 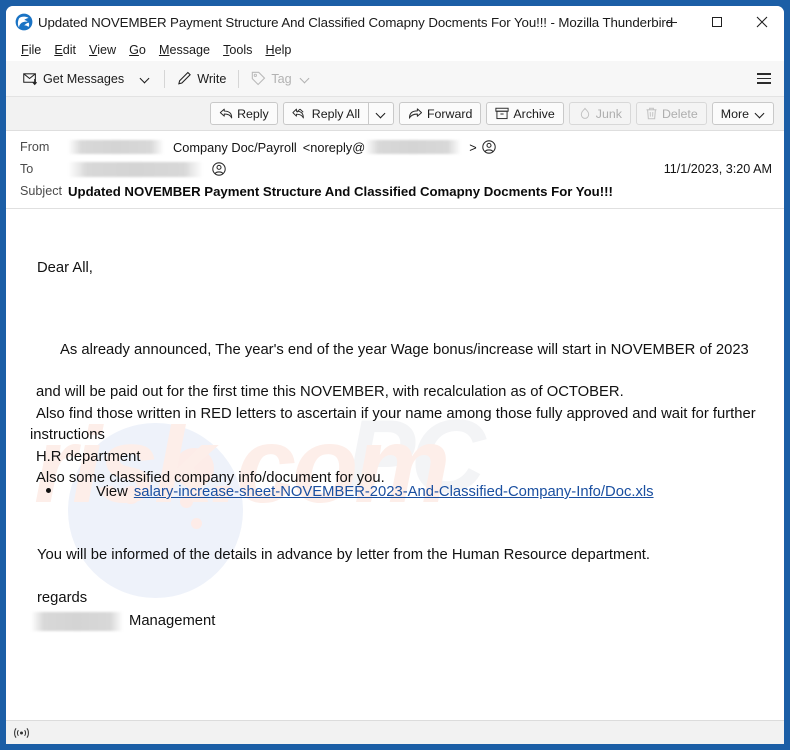 What do you see at coordinates (196, 523) in the screenshot?
I see `watermark-dot` at bounding box center [196, 523].